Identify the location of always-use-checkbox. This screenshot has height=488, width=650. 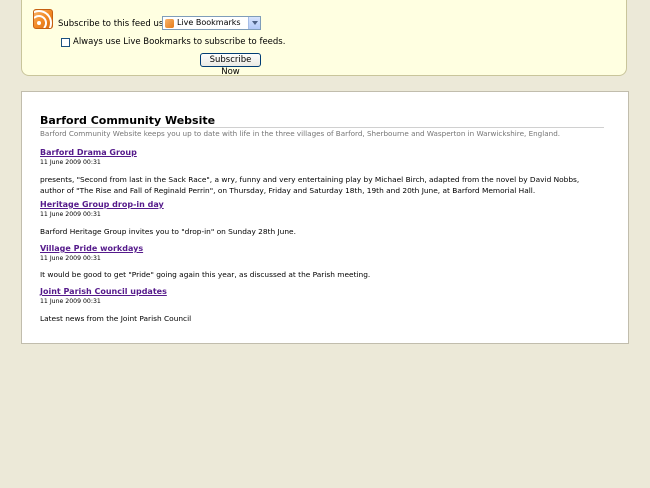
(65, 42).